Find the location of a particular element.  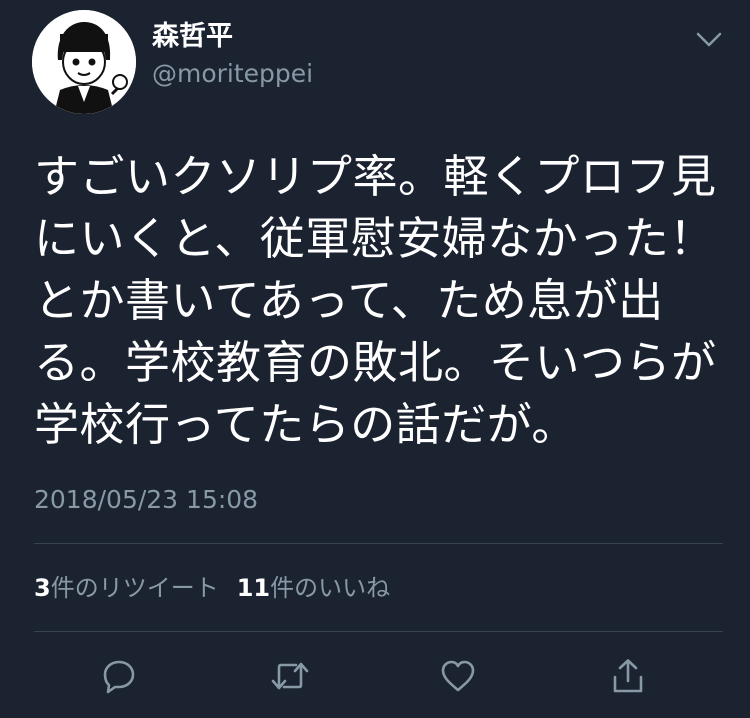

like-label: 件のいいね is located at coordinates (330, 588).